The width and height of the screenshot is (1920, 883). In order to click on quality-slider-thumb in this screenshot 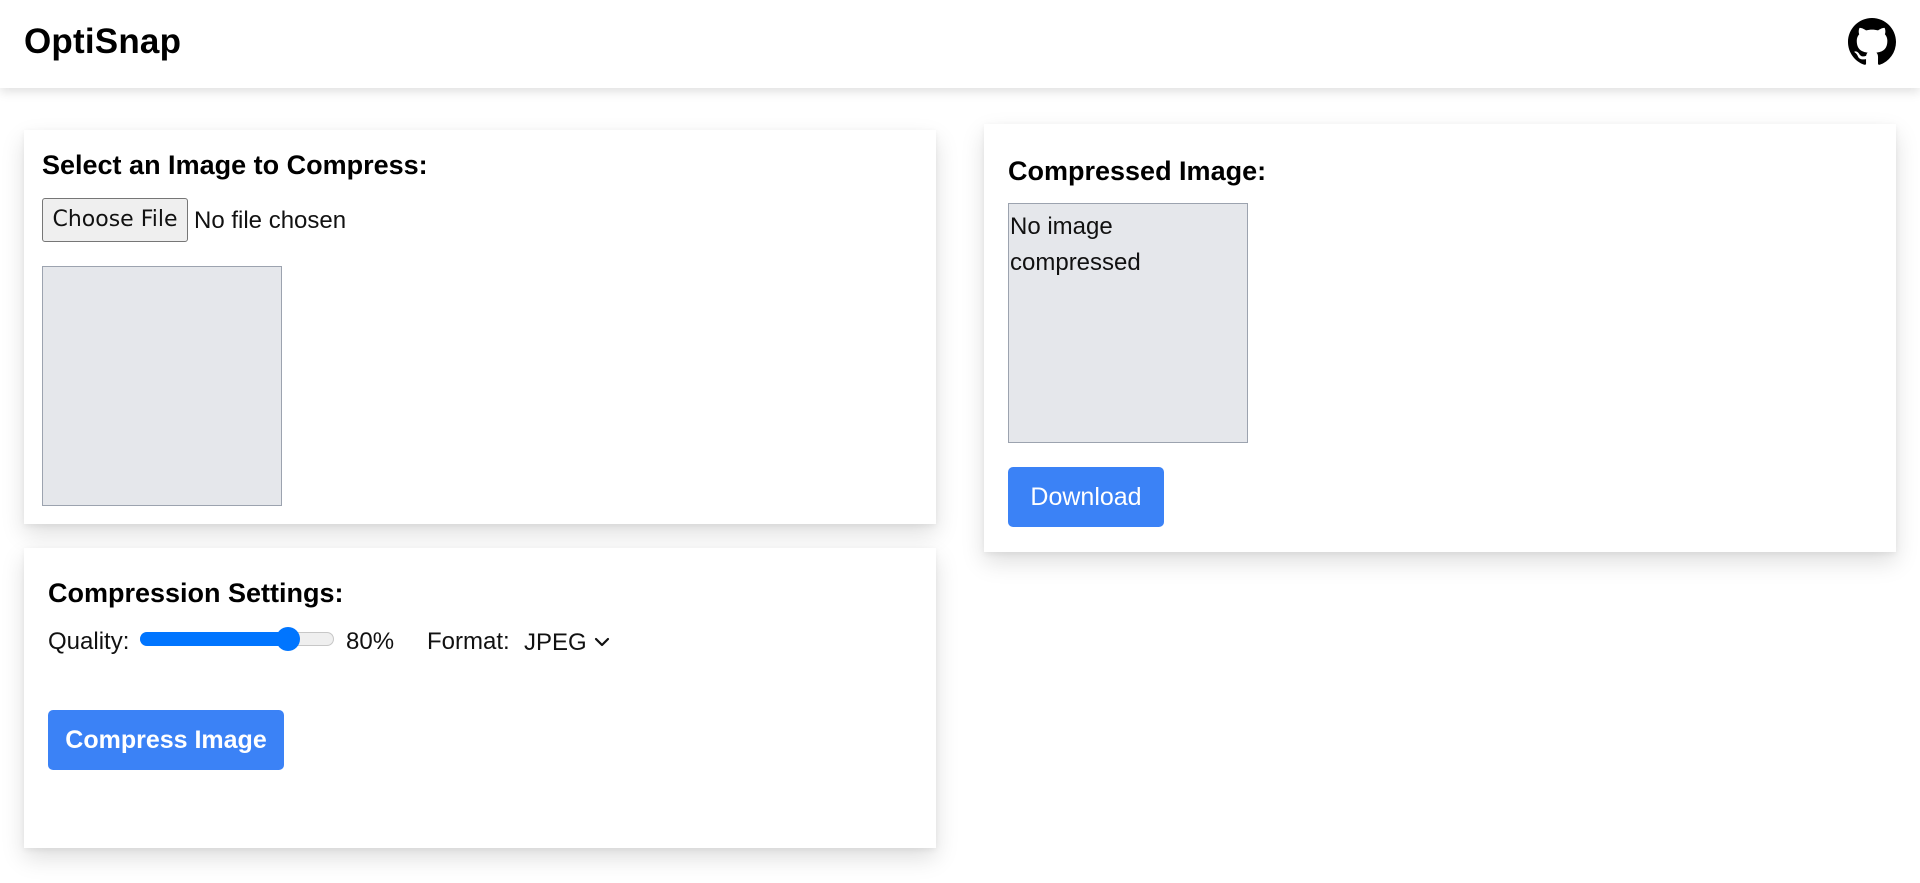, I will do `click(288, 639)`.